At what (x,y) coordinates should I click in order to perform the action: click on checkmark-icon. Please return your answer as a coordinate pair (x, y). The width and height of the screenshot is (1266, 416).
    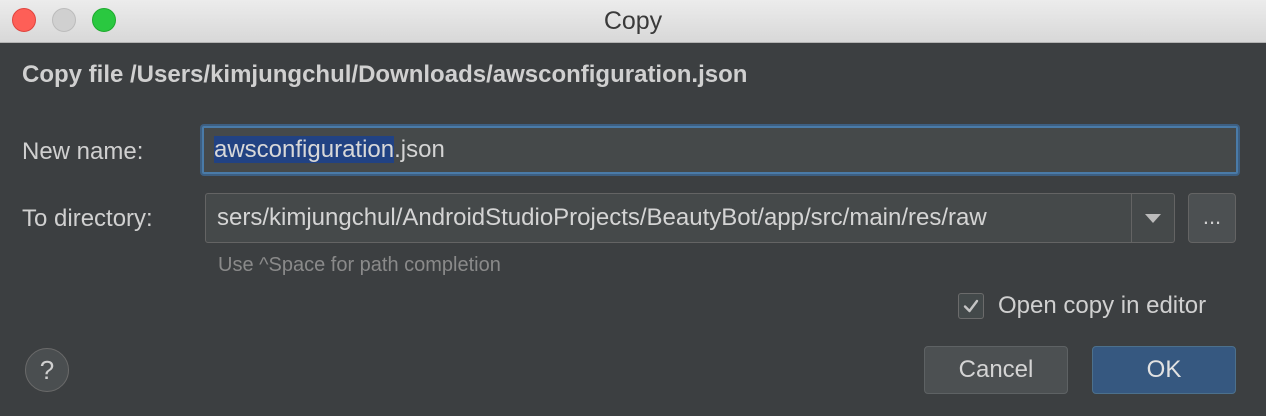
    Looking at the image, I should click on (971, 306).